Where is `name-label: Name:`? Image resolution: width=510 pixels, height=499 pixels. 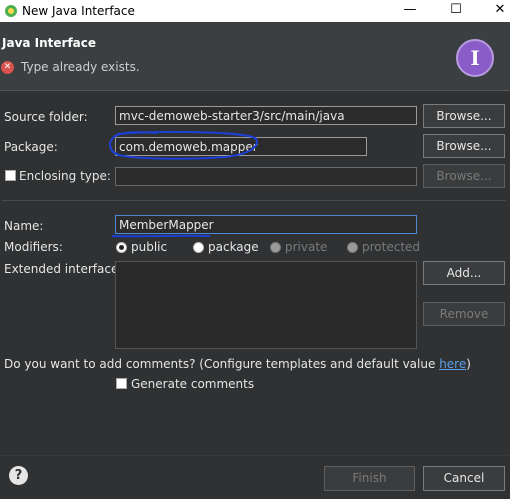
name-label: Name: is located at coordinates (24, 226).